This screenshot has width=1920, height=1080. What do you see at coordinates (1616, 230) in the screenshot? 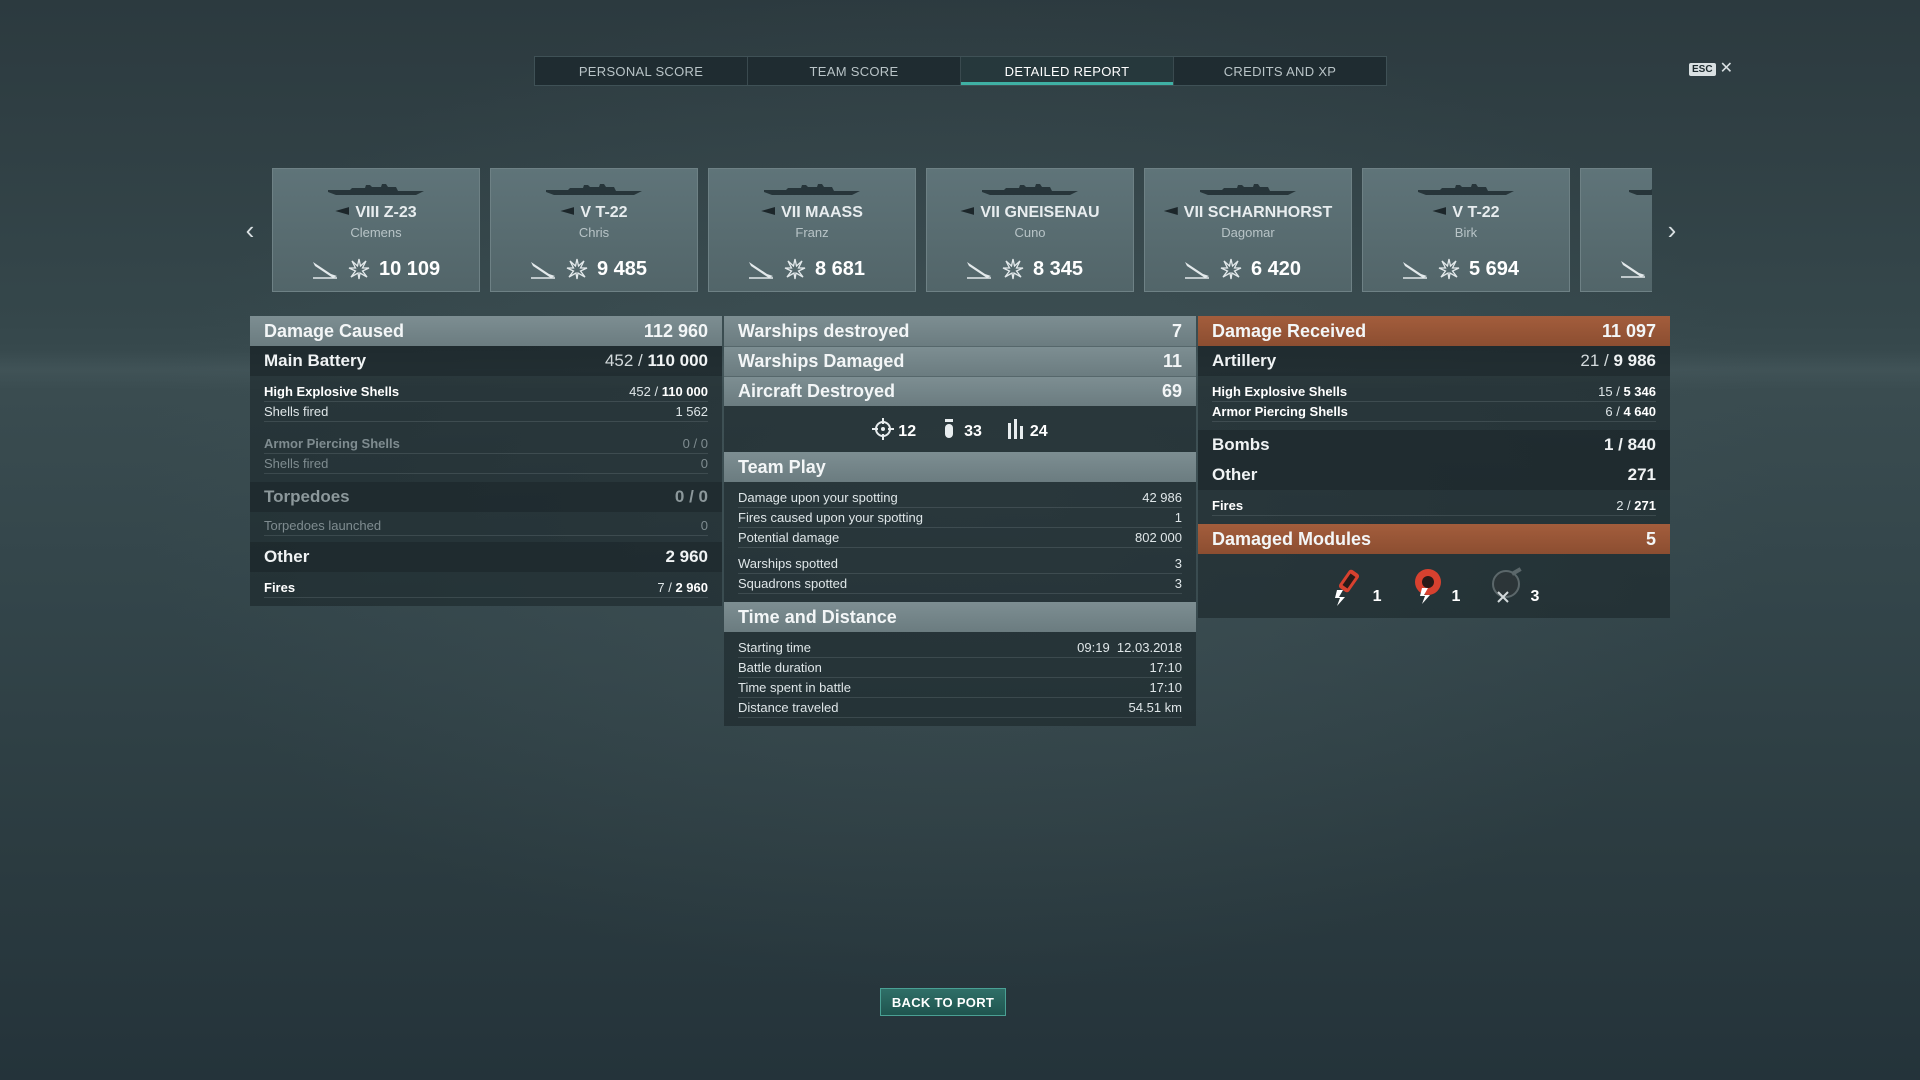
I see `ship-card-partial` at bounding box center [1616, 230].